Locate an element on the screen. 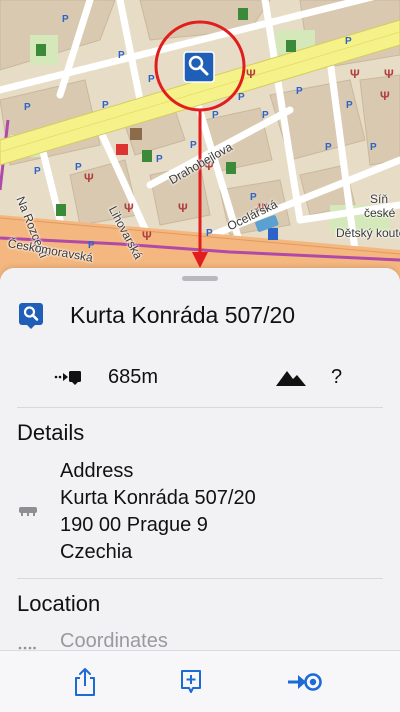 This screenshot has height=712, width=400. add-note-button is located at coordinates (191, 682).